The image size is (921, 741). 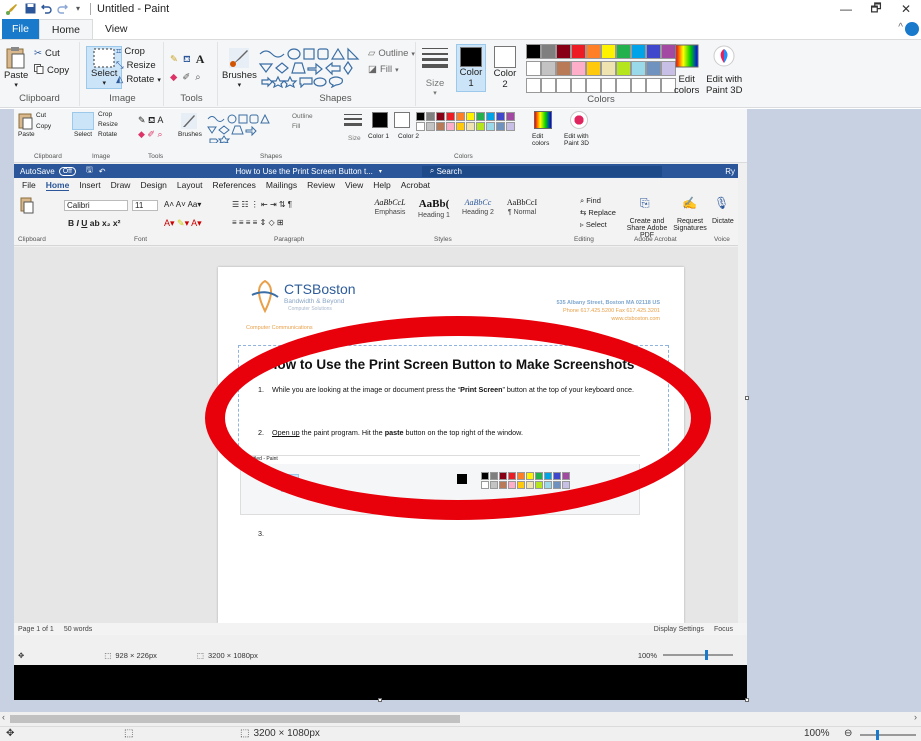 What do you see at coordinates (435, 71) in the screenshot?
I see `size-button: Size ▾` at bounding box center [435, 71].